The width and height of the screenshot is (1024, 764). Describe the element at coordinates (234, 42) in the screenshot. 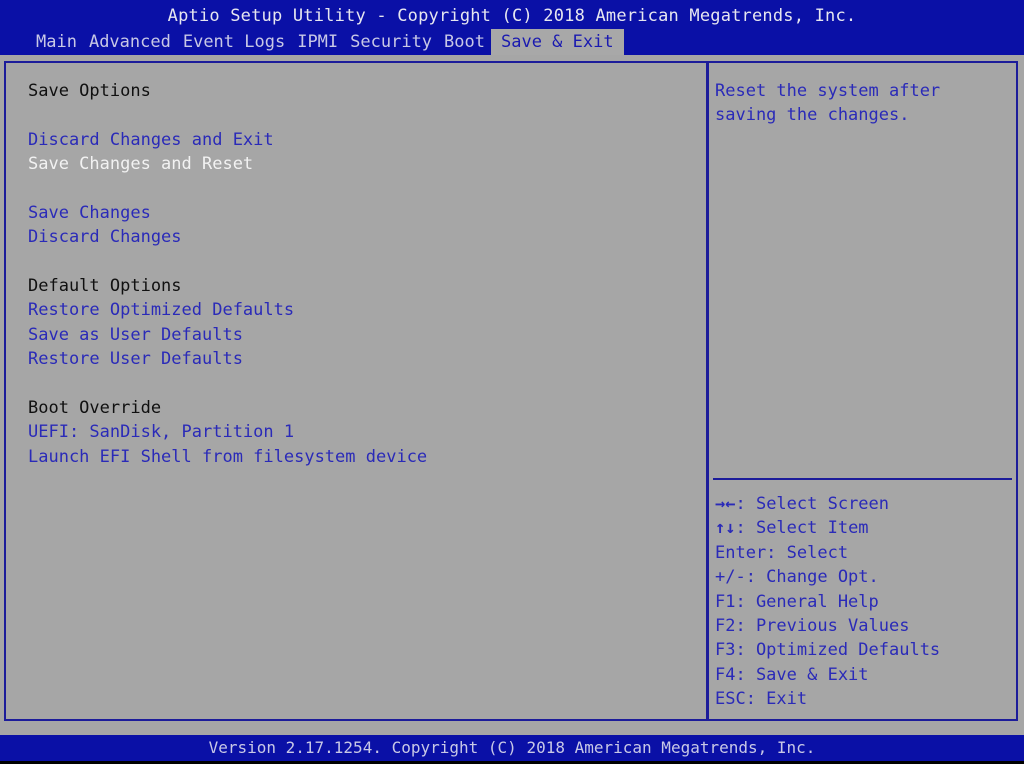

I see `tab-event-logs: Event Logs` at that location.